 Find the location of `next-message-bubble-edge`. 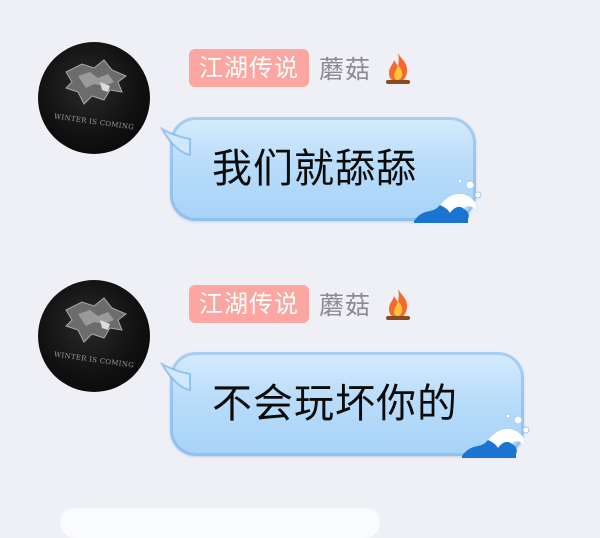

next-message-bubble-edge is located at coordinates (220, 523).